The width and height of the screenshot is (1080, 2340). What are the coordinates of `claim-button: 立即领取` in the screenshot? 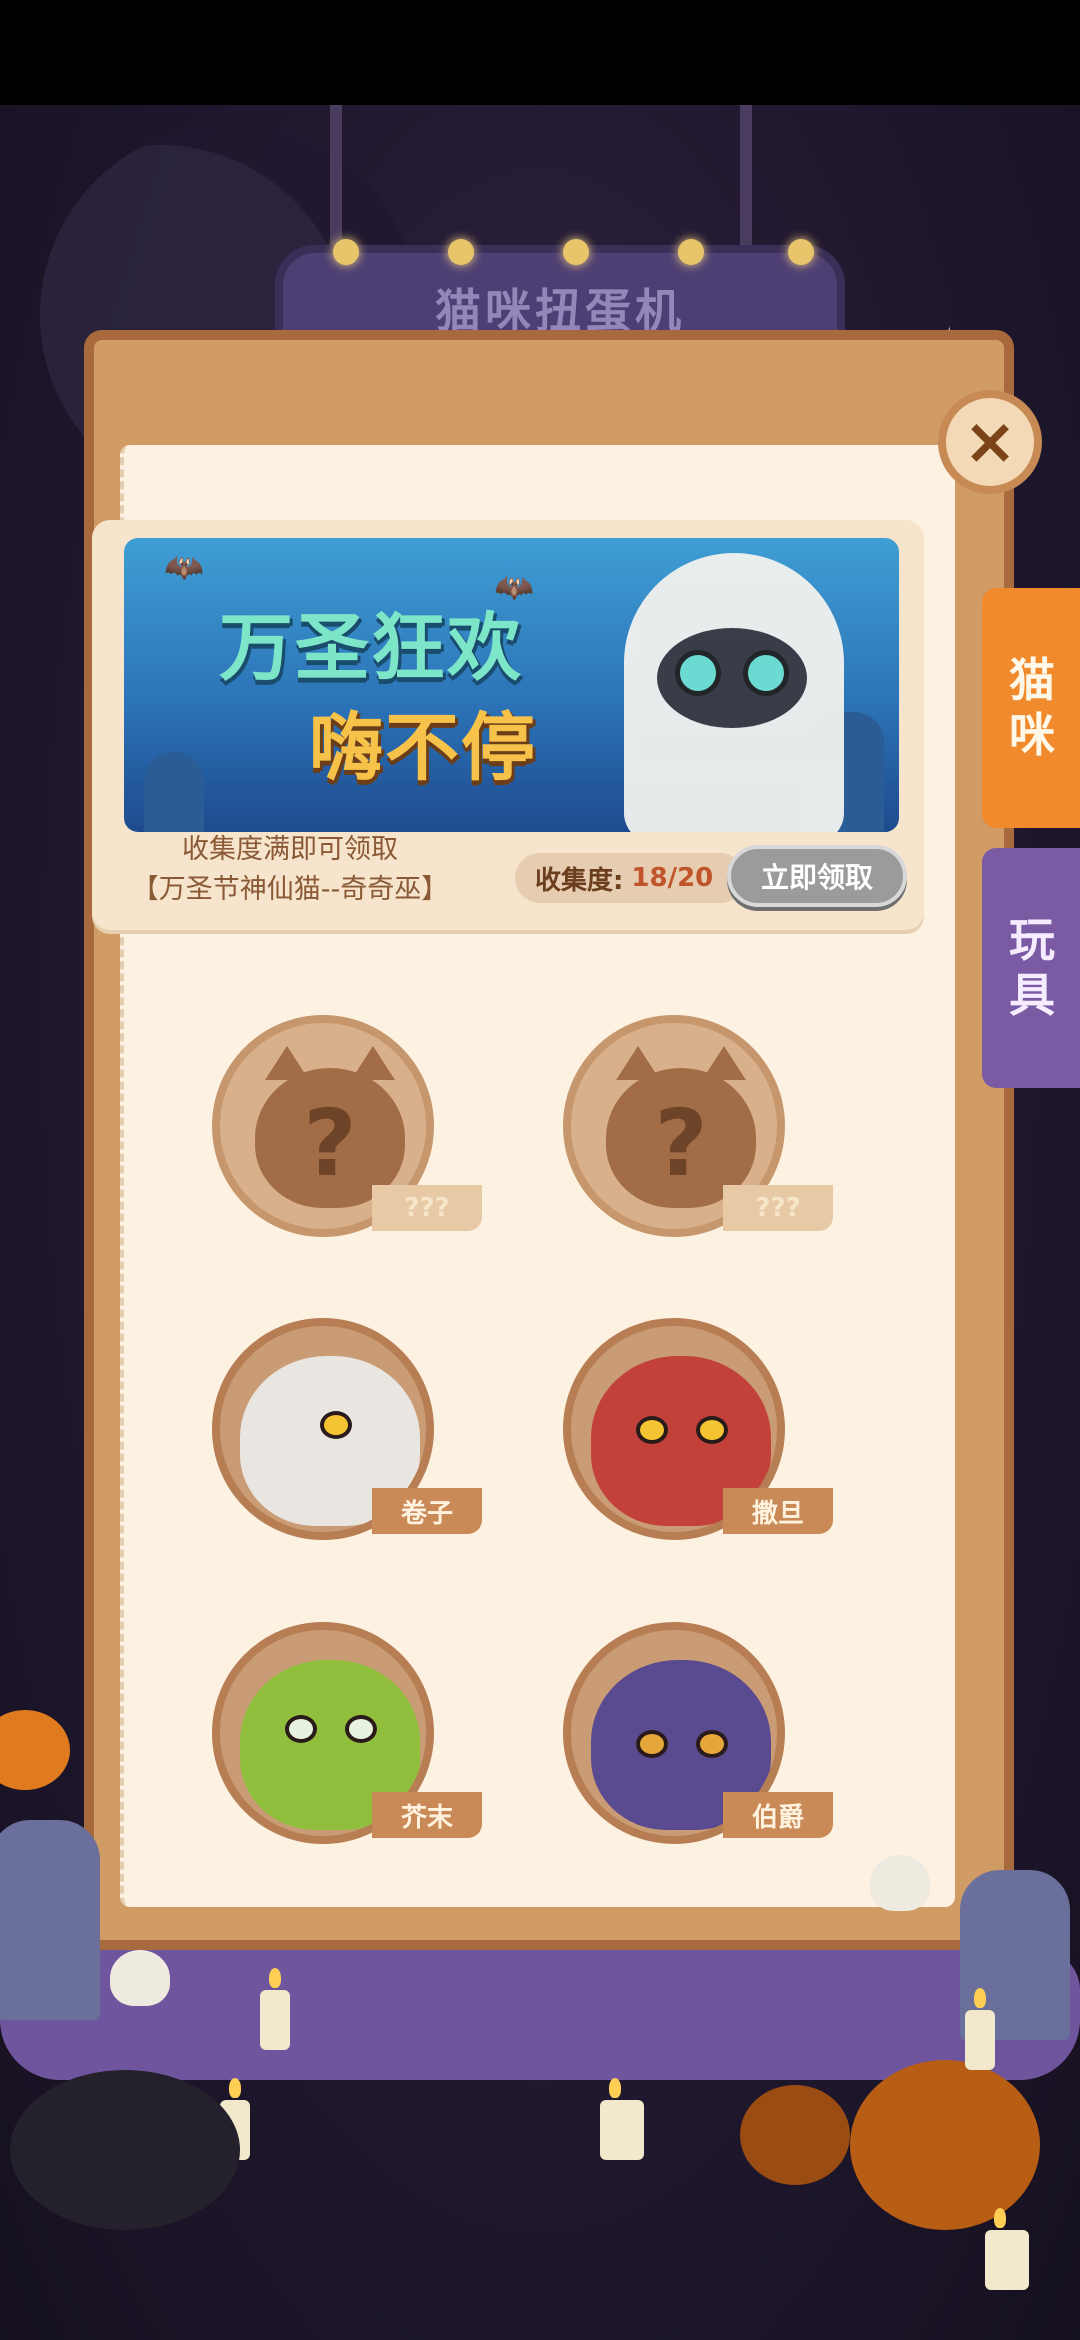 It's located at (817, 876).